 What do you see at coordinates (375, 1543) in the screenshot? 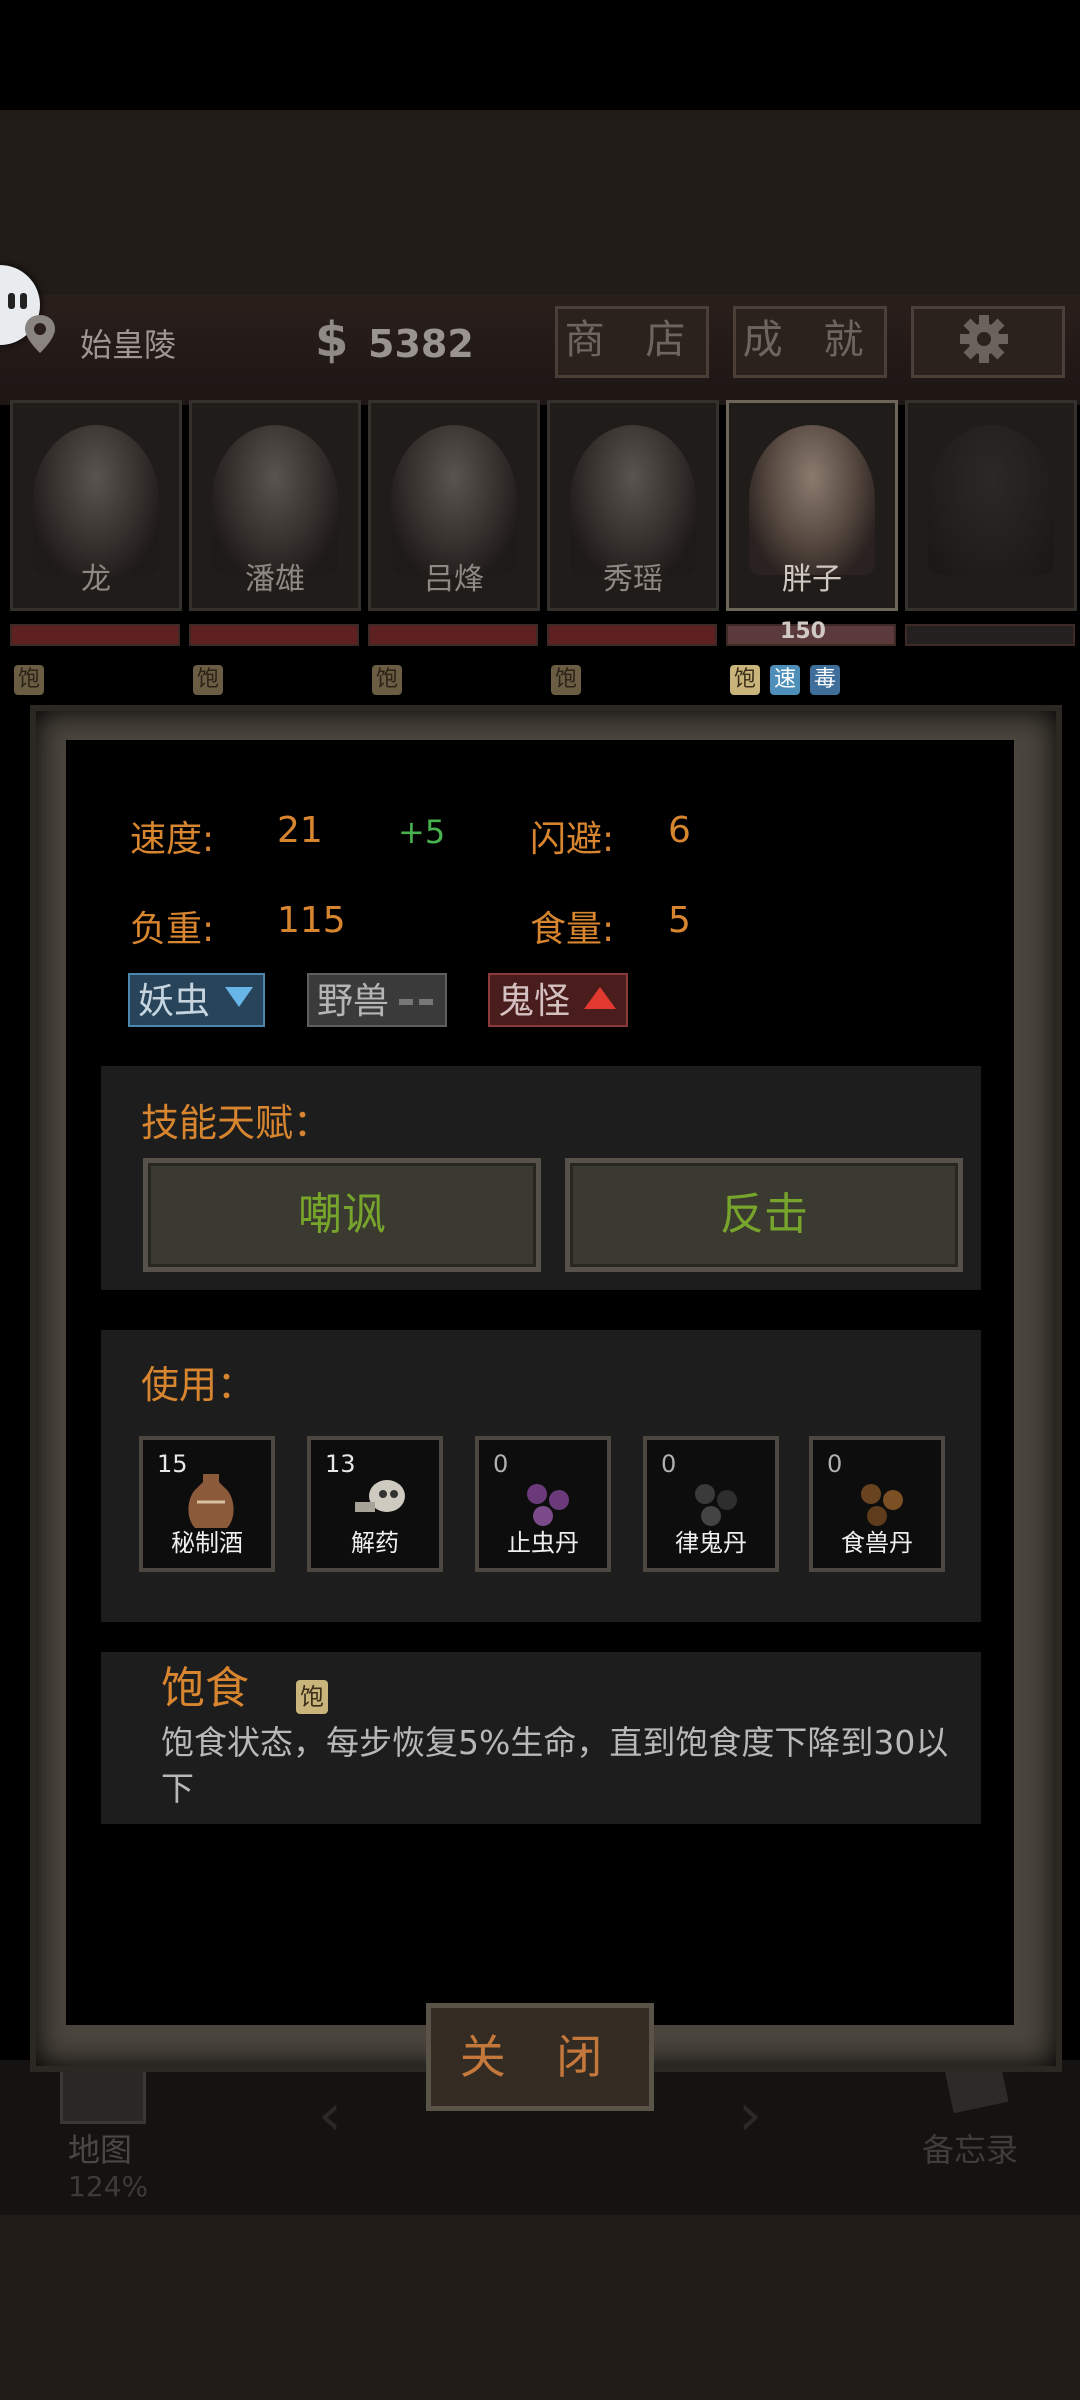
I see `item-name: 解药` at bounding box center [375, 1543].